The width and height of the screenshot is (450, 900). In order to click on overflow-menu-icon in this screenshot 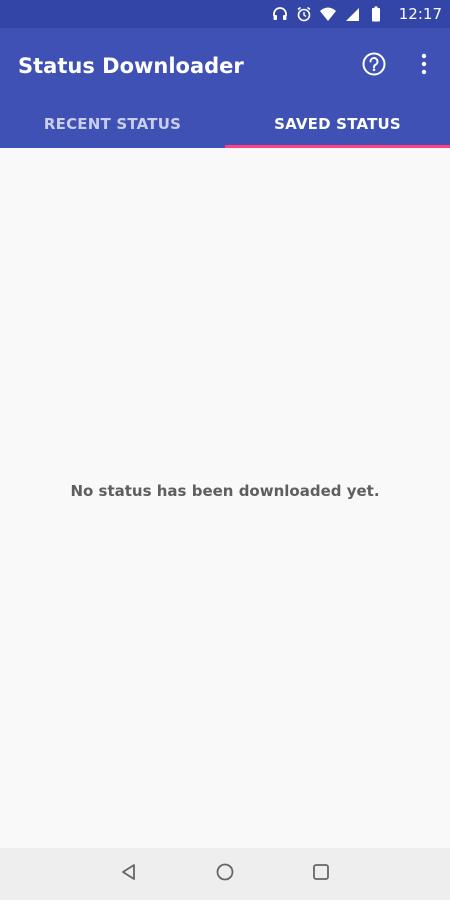, I will do `click(424, 66)`.